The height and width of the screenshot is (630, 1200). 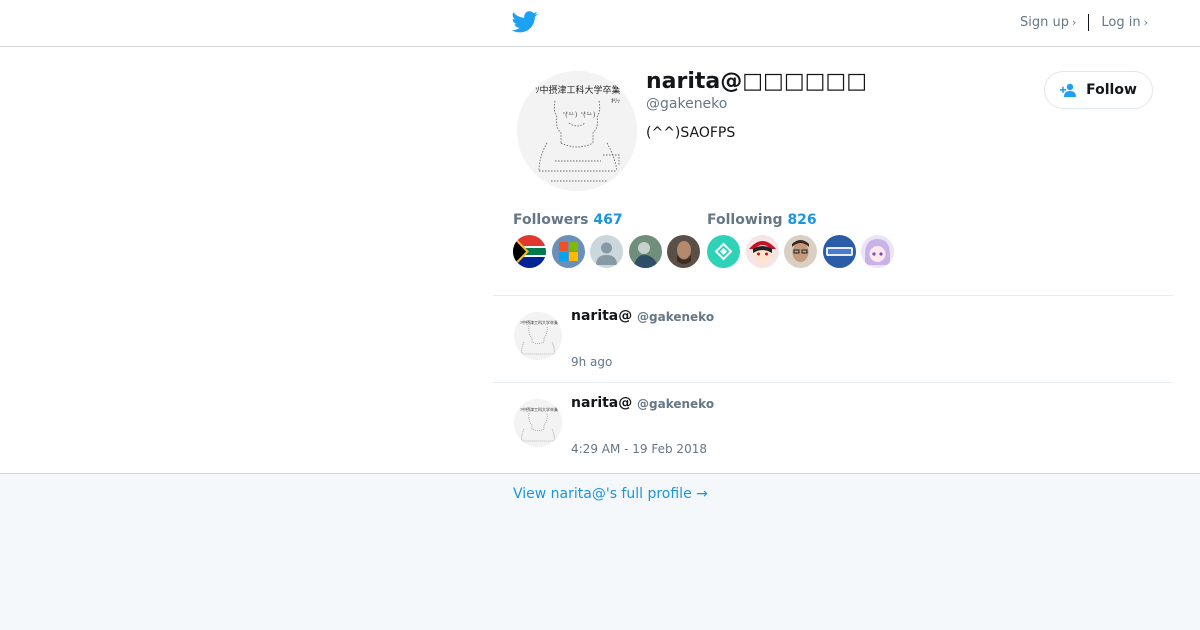 What do you see at coordinates (833, 339) in the screenshot?
I see `tweet-item: ｿ中摂津工科大学卒業 narita@ @gakeneko 9h ago` at bounding box center [833, 339].